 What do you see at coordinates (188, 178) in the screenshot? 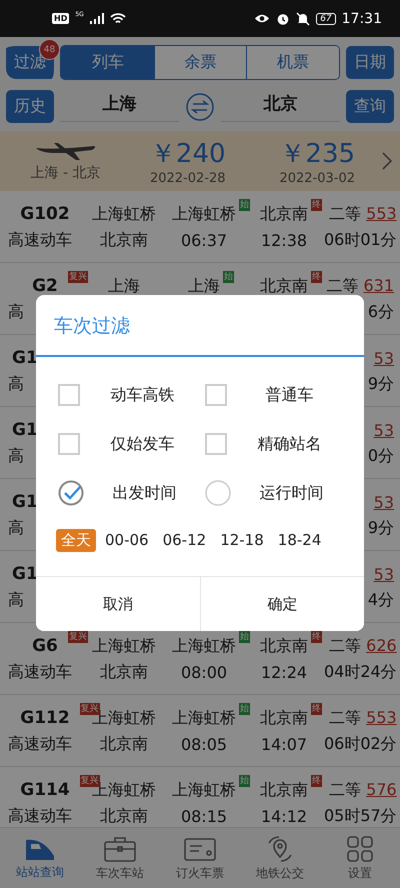
I see `flight-date: 2022-02-28` at bounding box center [188, 178].